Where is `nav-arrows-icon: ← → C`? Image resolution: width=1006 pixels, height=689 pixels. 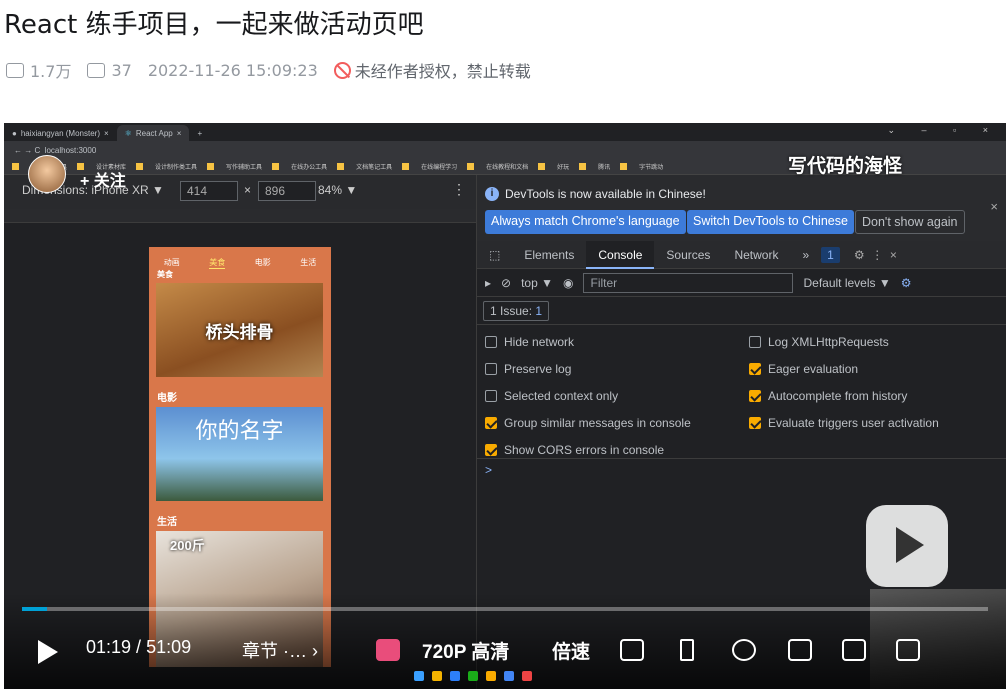
nav-arrows-icon: ← → C is located at coordinates (29, 150).